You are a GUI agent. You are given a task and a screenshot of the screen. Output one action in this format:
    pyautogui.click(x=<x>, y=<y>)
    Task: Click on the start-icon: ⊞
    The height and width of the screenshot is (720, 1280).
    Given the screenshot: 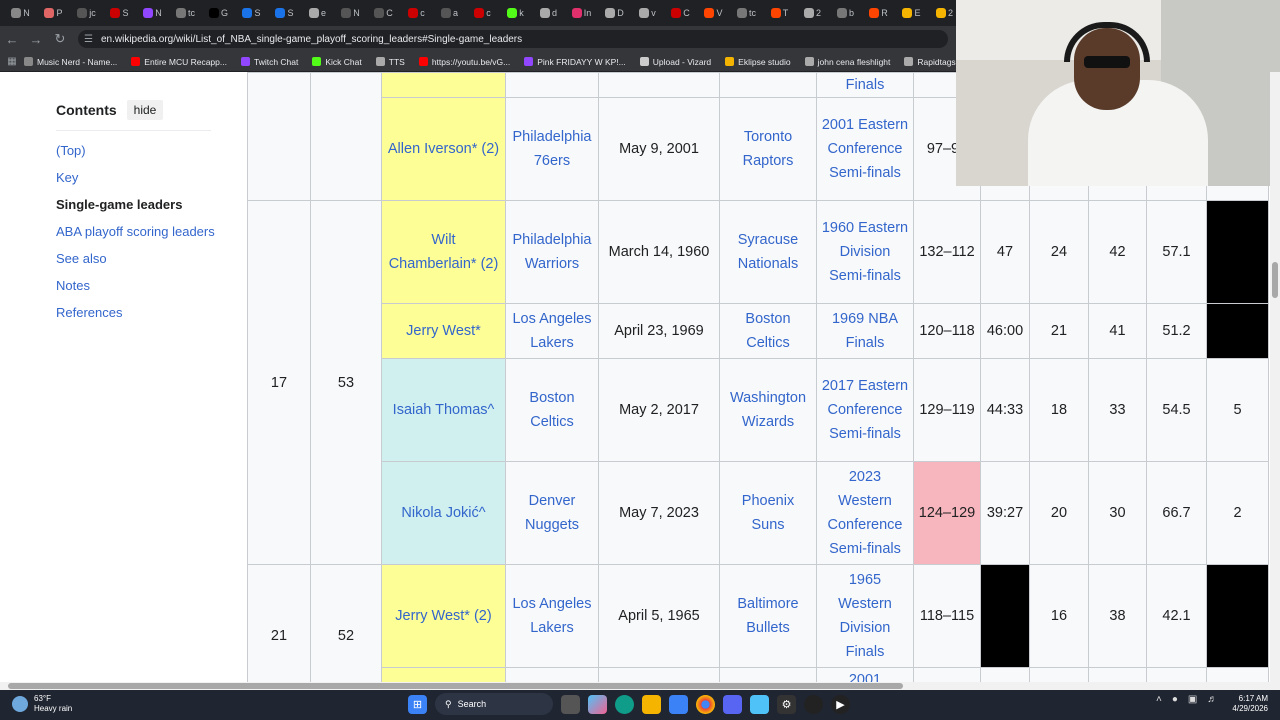 What is the action you would take?
    pyautogui.click(x=417, y=704)
    